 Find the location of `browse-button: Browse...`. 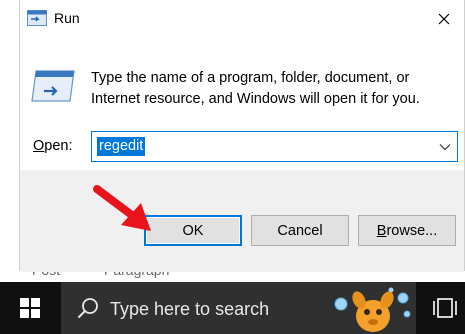

browse-button: Browse... is located at coordinates (407, 230).